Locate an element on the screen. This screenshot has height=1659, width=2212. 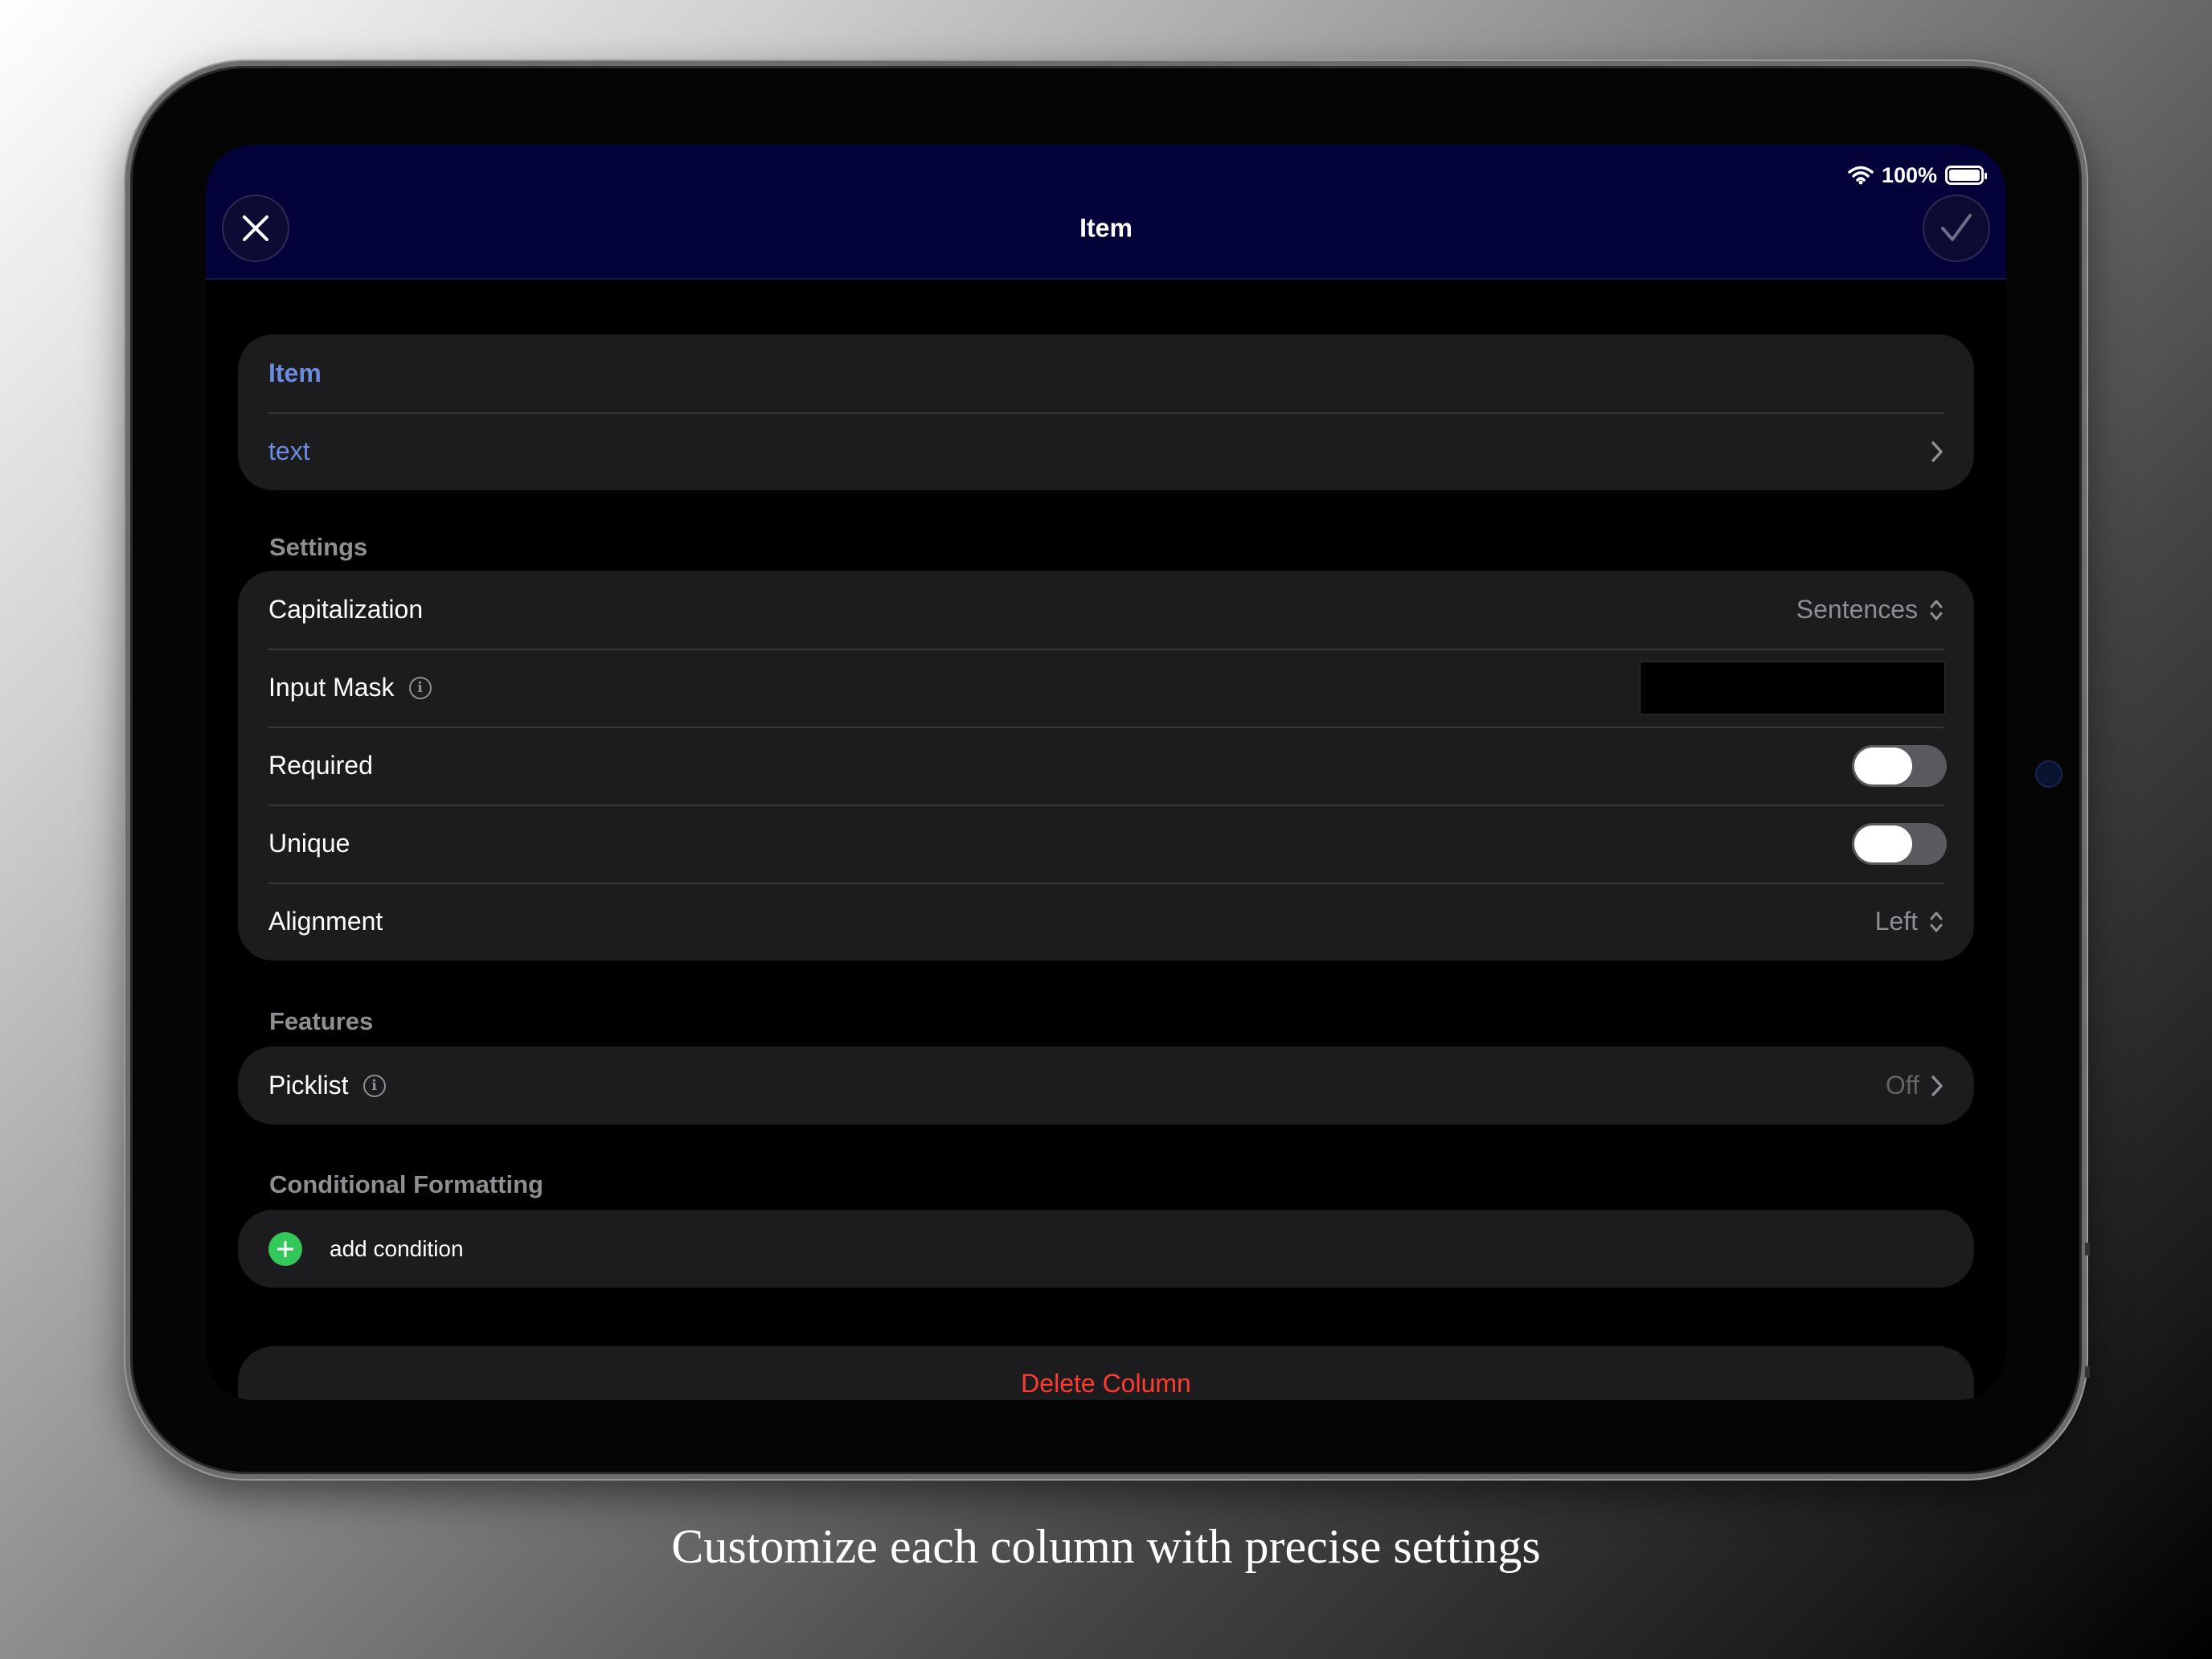
delete-group: Delete Column is located at coordinates (1106, 1373).